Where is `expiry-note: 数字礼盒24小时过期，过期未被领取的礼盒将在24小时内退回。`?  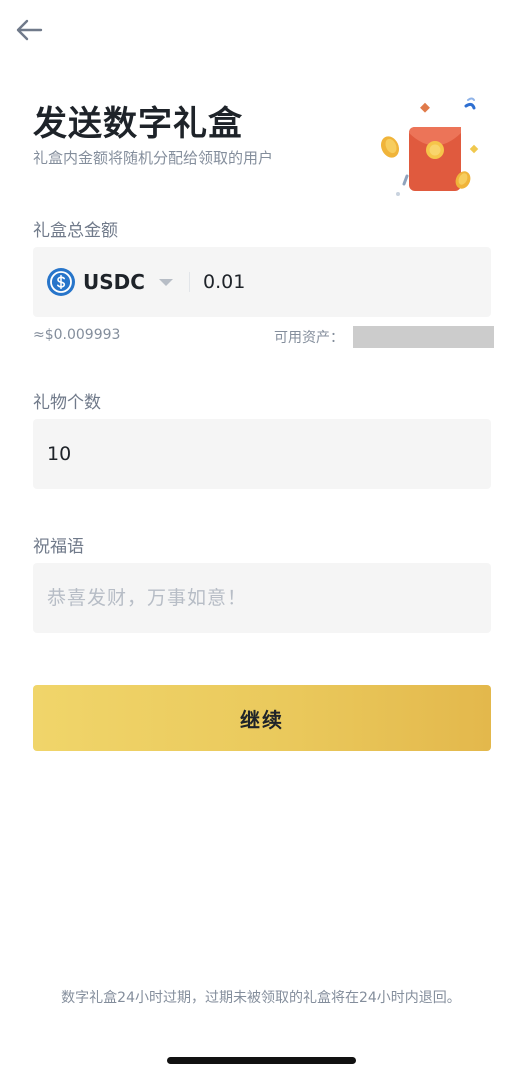 expiry-note: 数字礼盒24小时过期，过期未被领取的礼盒将在24小时内退回。 is located at coordinates (261, 998).